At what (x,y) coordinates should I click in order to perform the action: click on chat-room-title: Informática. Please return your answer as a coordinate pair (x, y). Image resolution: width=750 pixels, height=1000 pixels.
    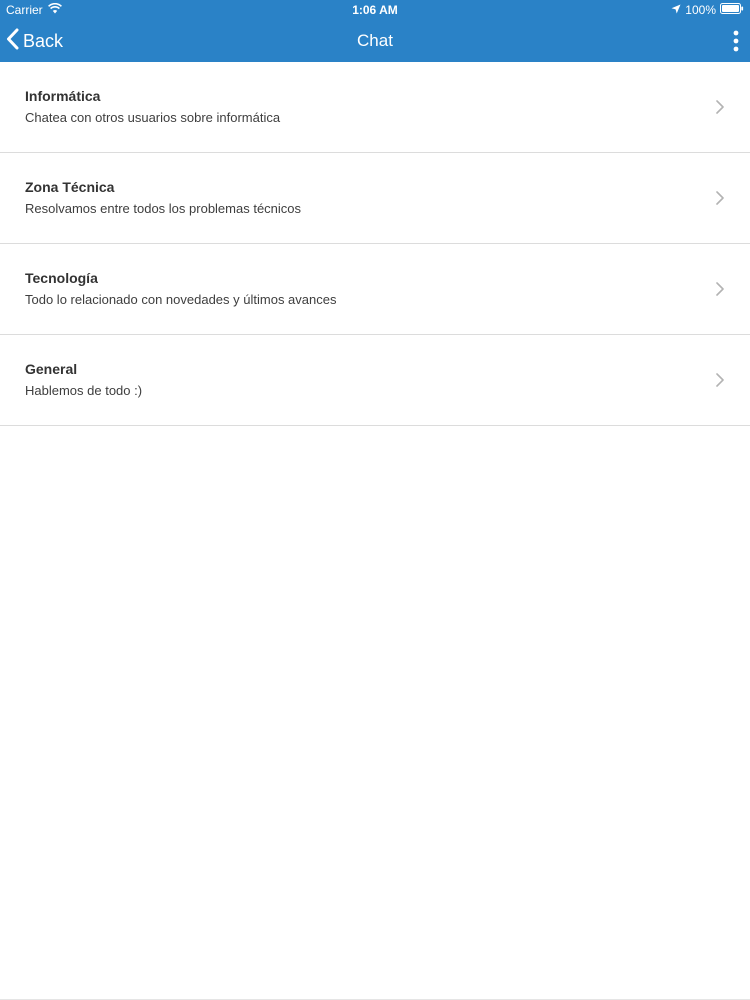
    Looking at the image, I should click on (63, 96).